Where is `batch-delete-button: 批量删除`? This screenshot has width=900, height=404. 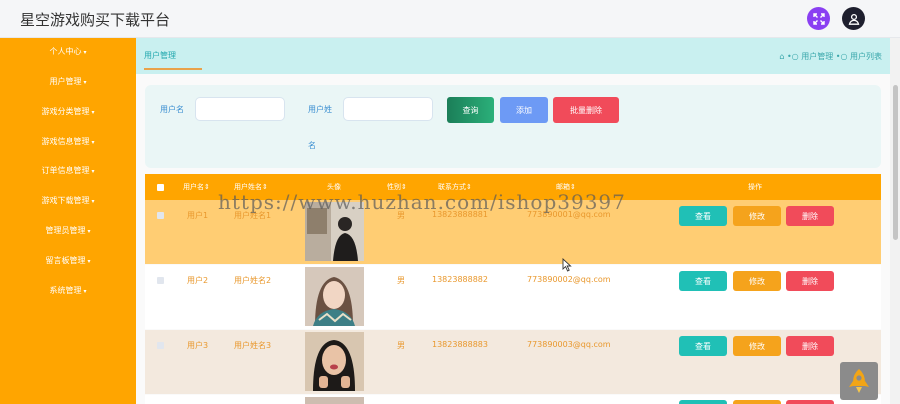
batch-delete-button: 批量删除 is located at coordinates (586, 110).